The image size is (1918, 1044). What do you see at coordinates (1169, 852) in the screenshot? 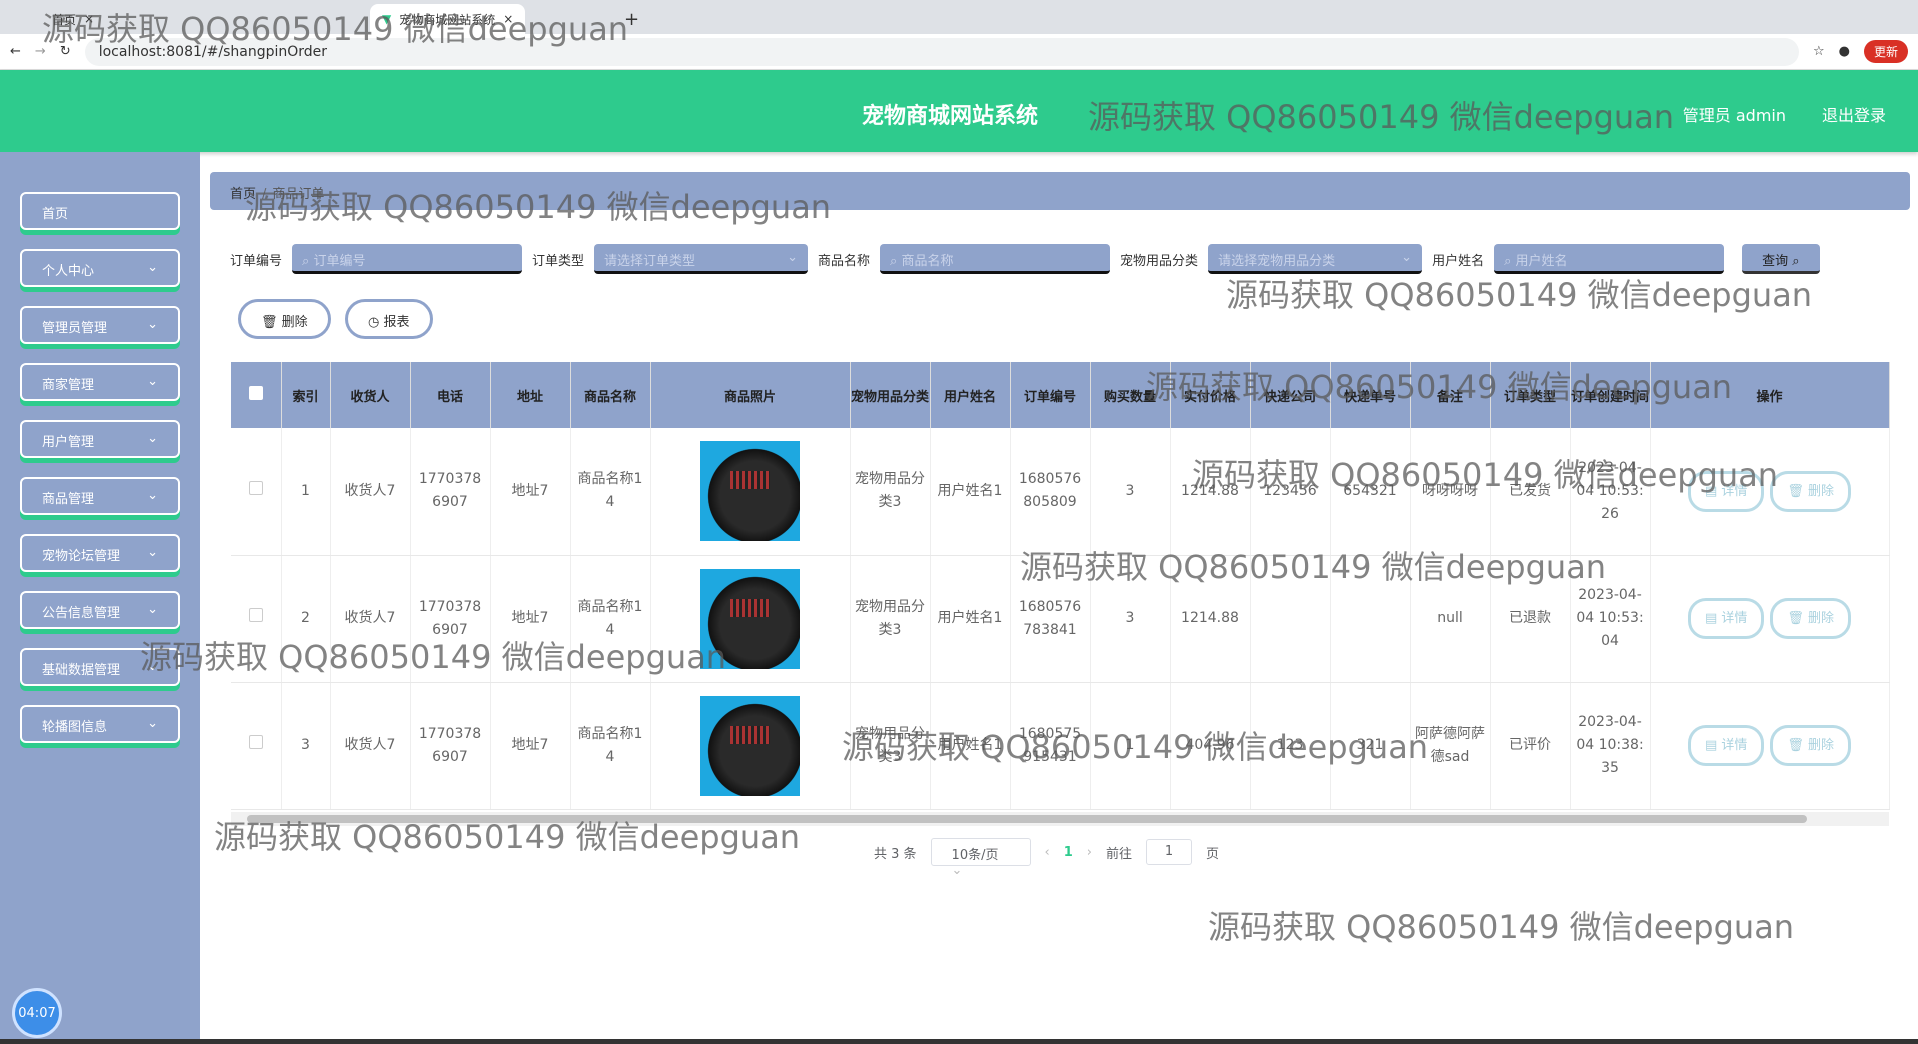
I see `goto-page-input: 1` at bounding box center [1169, 852].